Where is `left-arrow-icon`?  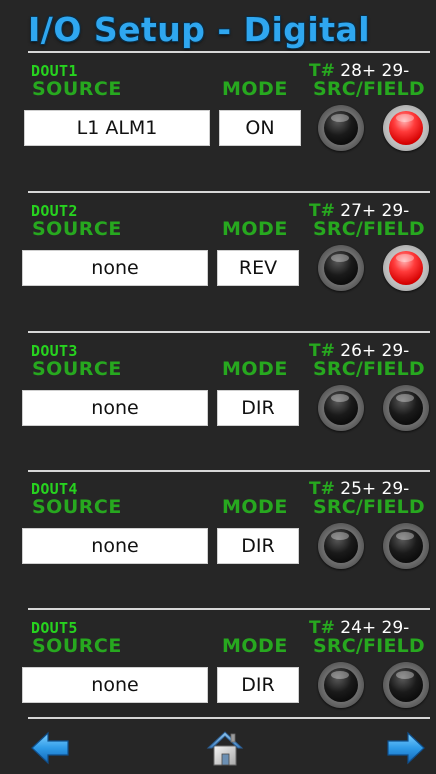 left-arrow-icon is located at coordinates (50, 748).